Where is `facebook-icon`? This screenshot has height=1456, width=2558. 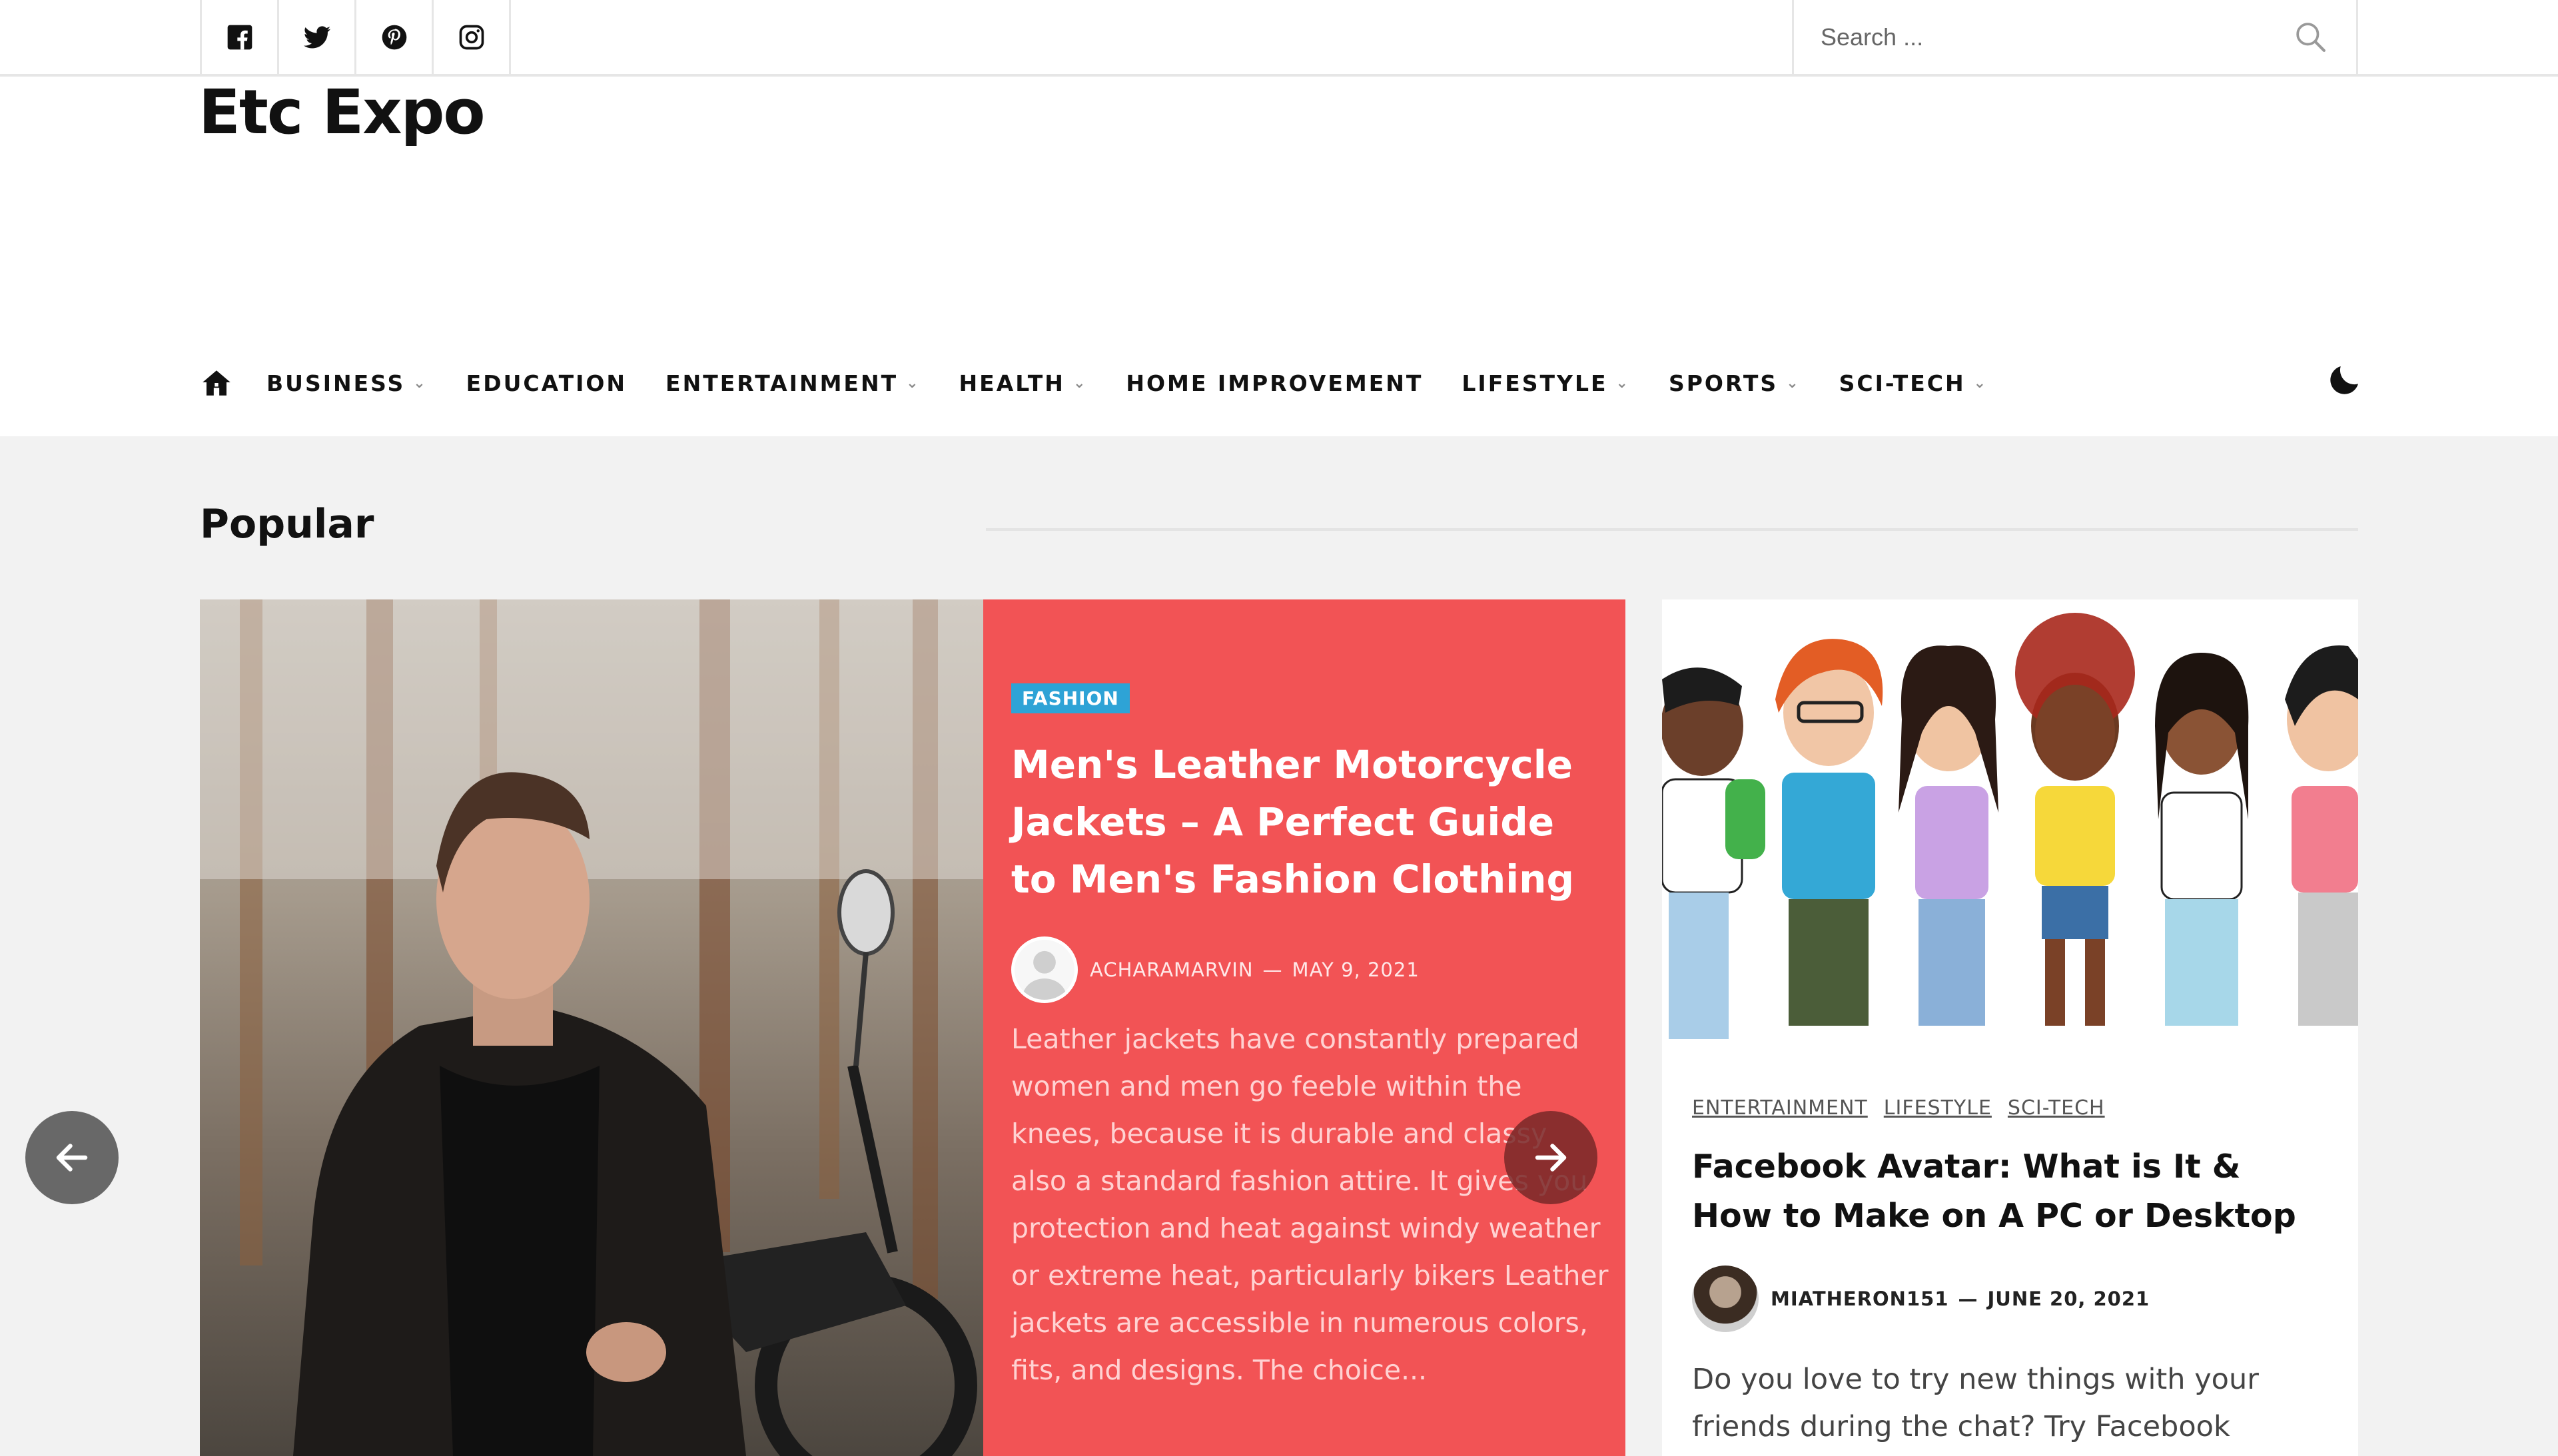 facebook-icon is located at coordinates (239, 37).